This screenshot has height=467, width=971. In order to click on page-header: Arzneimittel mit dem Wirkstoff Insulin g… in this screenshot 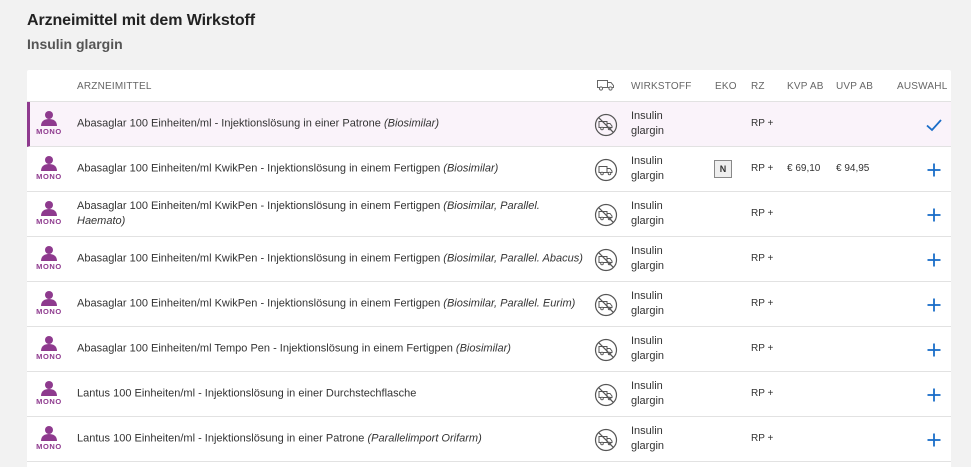, I will do `click(141, 32)`.